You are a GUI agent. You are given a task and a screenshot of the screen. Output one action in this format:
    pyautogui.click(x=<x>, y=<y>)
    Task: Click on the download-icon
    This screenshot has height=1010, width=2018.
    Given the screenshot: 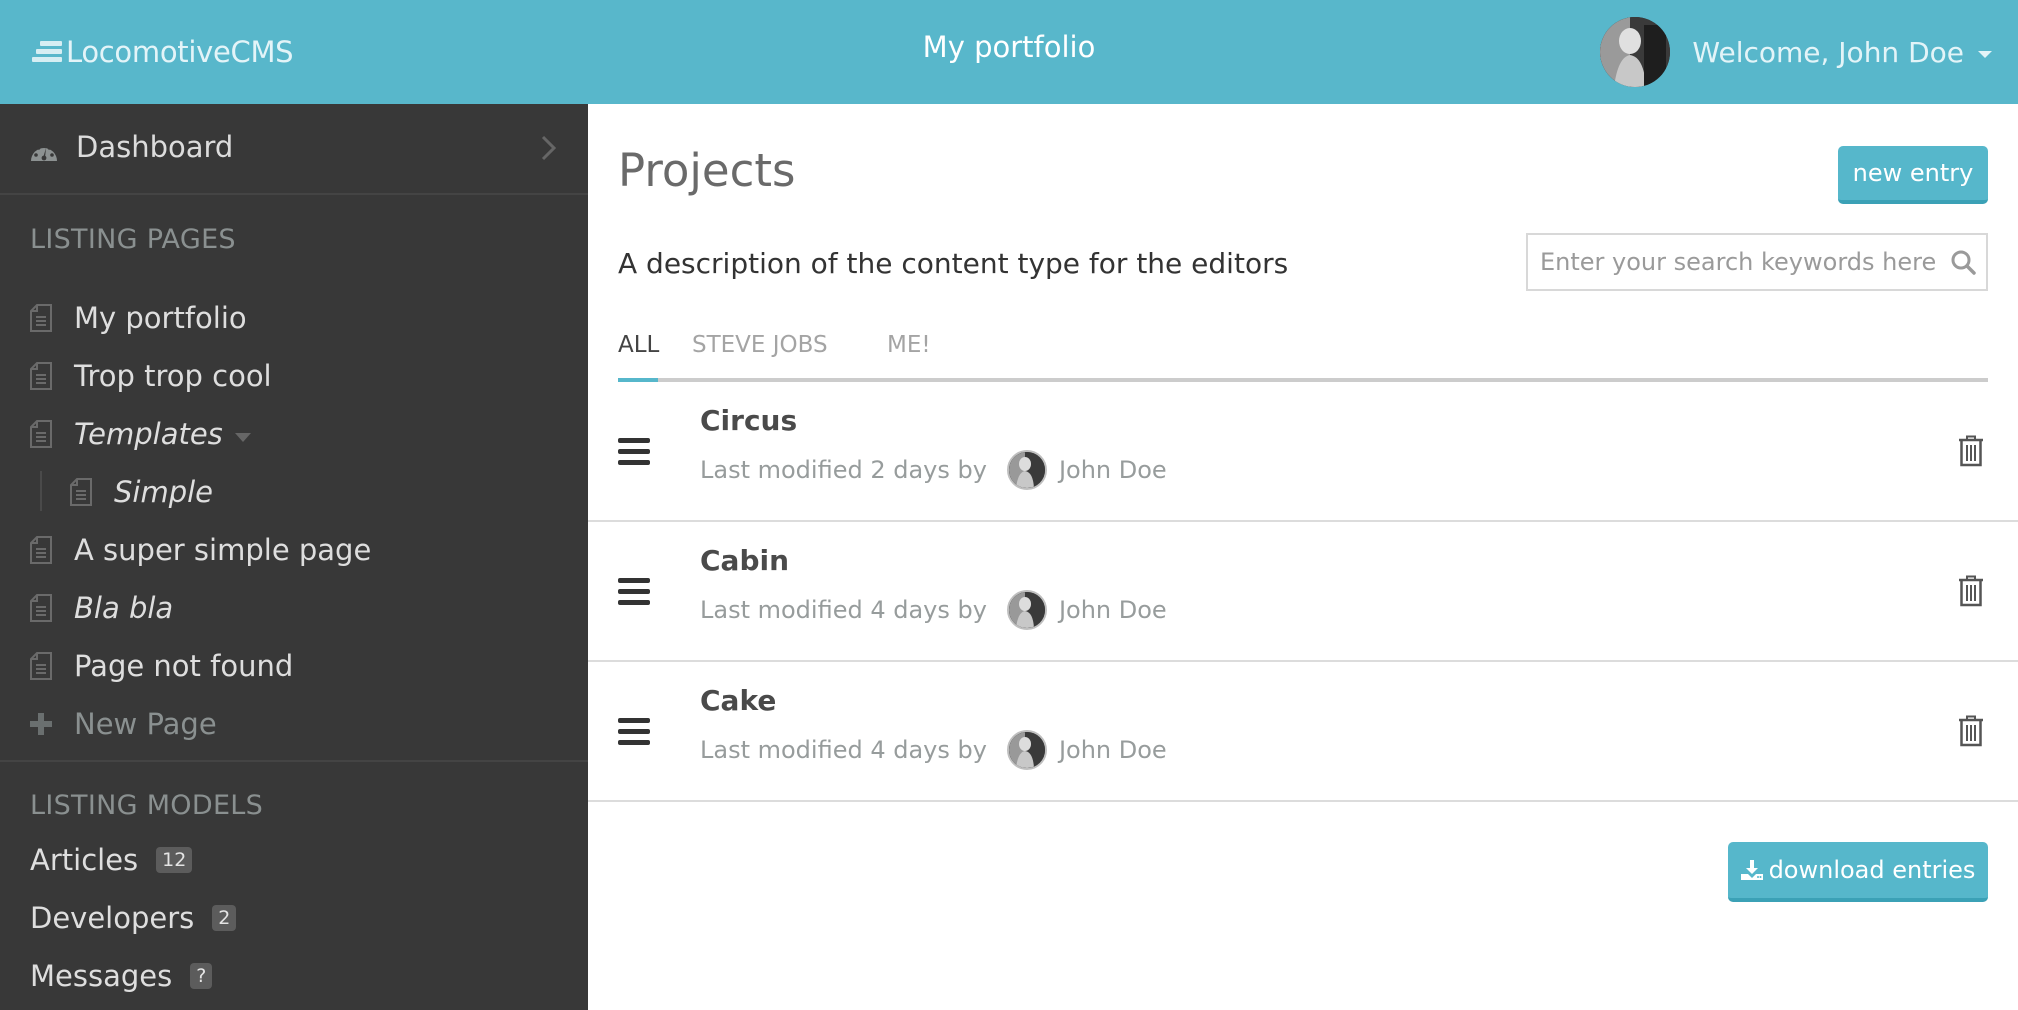 What is the action you would take?
    pyautogui.click(x=1751, y=870)
    